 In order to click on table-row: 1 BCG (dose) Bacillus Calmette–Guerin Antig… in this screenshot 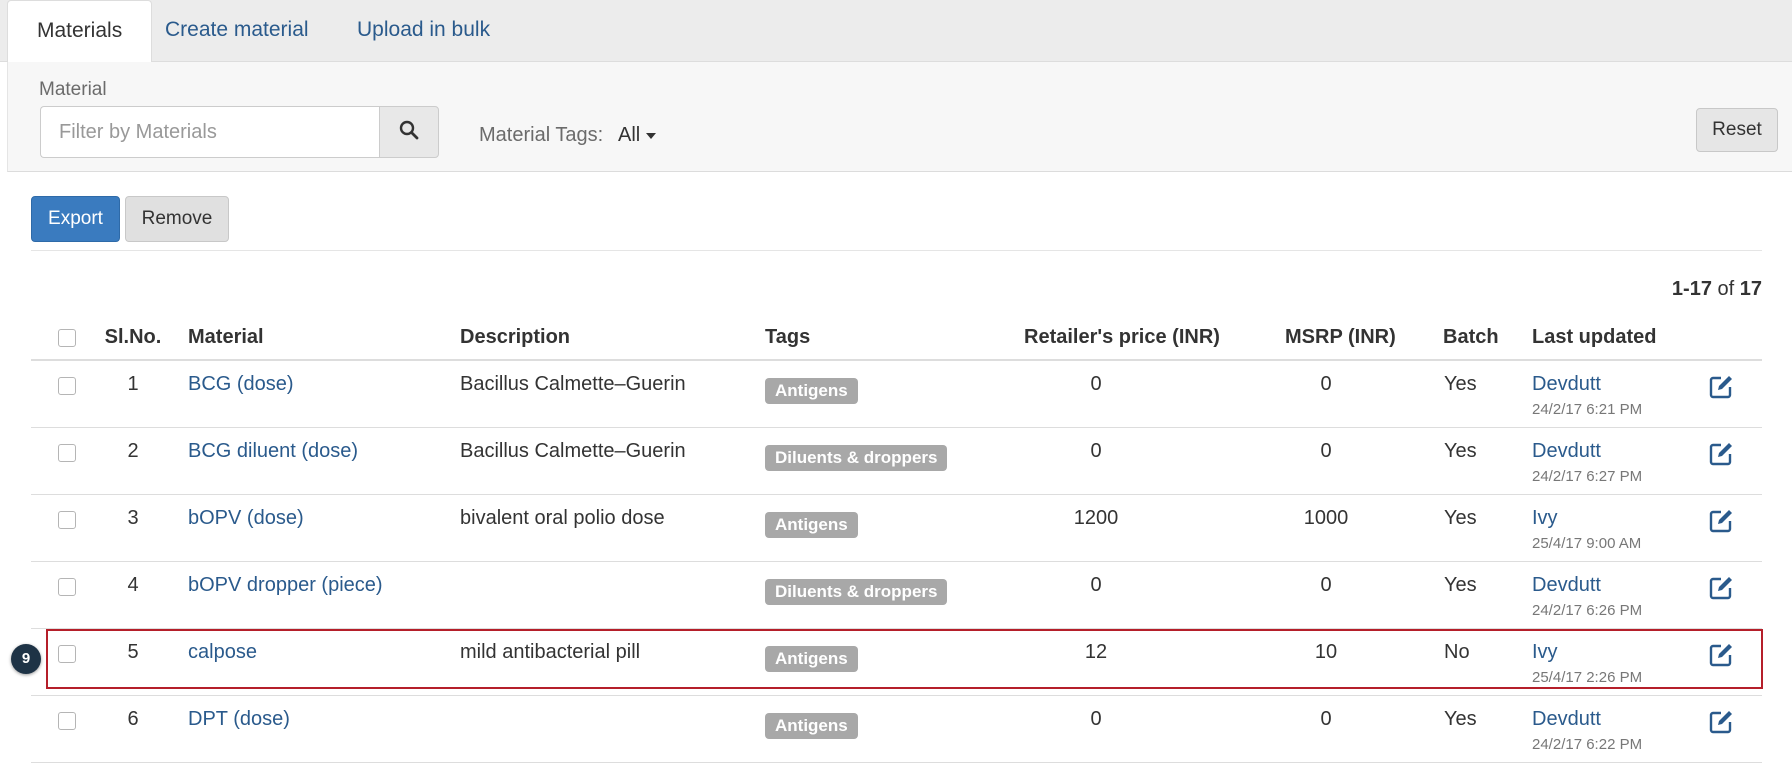, I will do `click(896, 394)`.